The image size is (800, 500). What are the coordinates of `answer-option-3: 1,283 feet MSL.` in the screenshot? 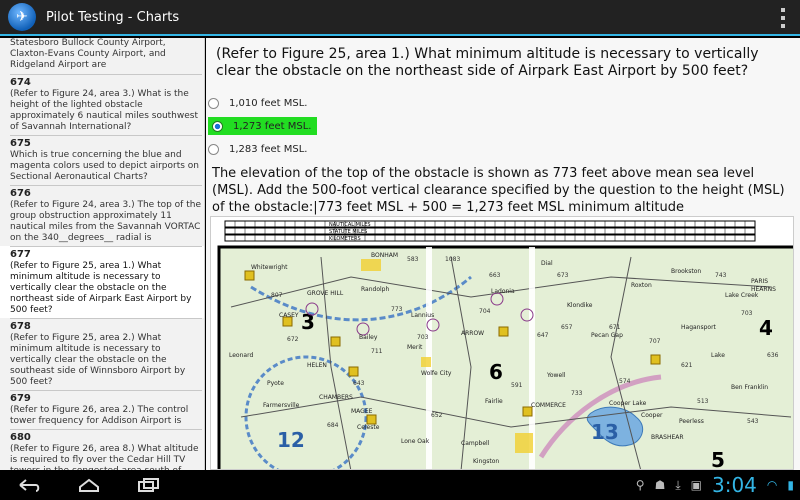 It's located at (503, 149).